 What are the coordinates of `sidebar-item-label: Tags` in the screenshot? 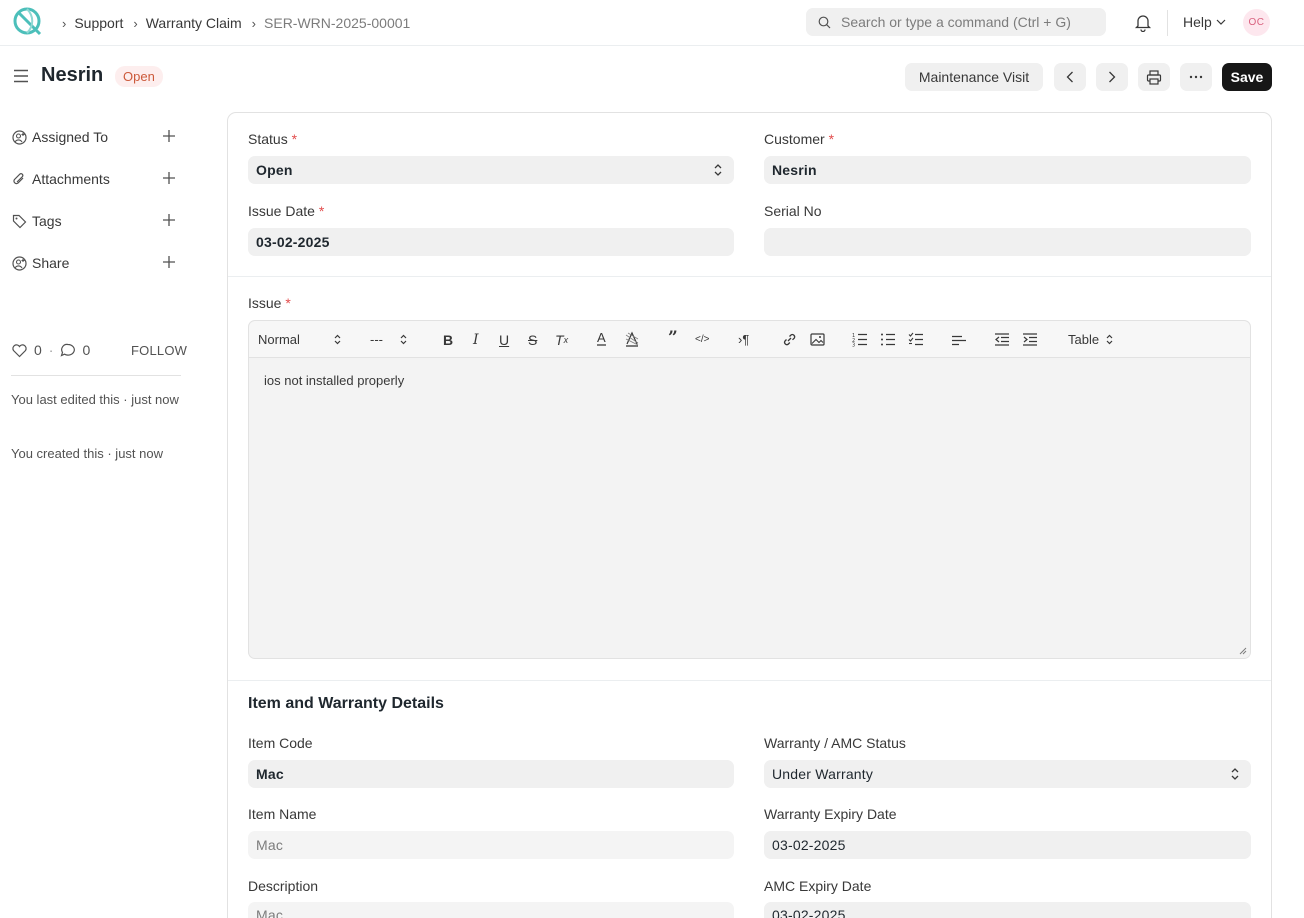 It's located at (47, 221).